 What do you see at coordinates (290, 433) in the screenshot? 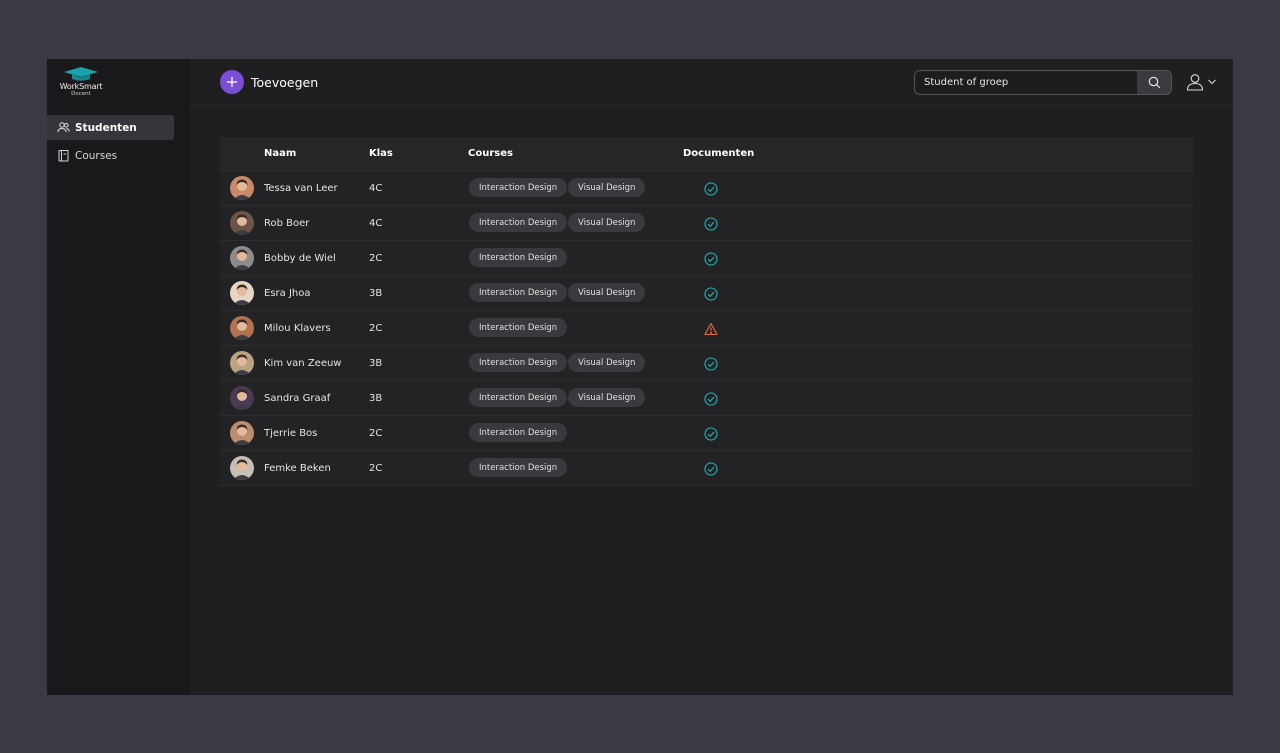
I see `student-name: Tjerrie Bos` at bounding box center [290, 433].